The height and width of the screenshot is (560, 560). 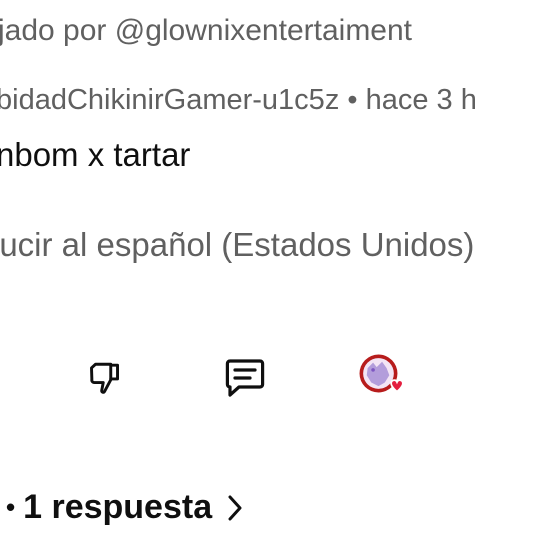 I want to click on view-replies-button: • 1 respuesta, so click(x=126, y=507).